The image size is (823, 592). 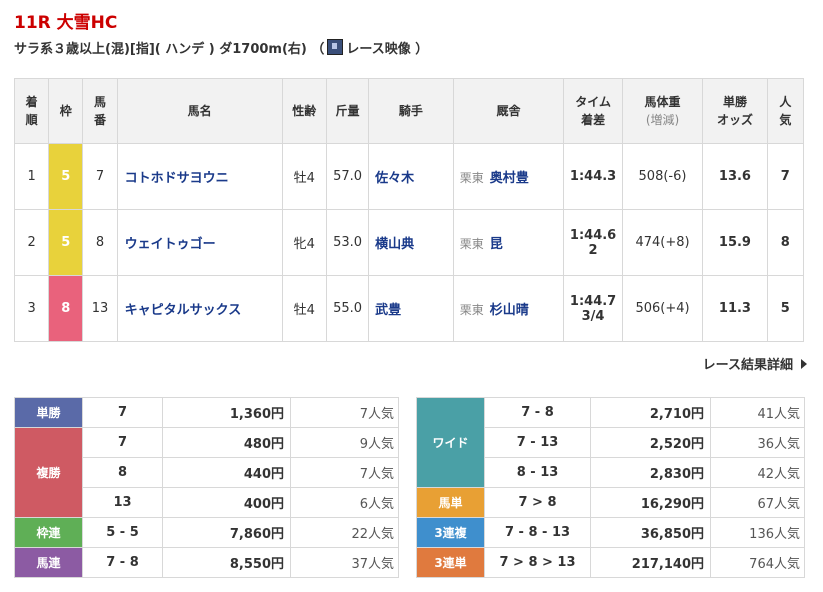 What do you see at coordinates (650, 562) in the screenshot?
I see `payout-amount: 217,140円` at bounding box center [650, 562].